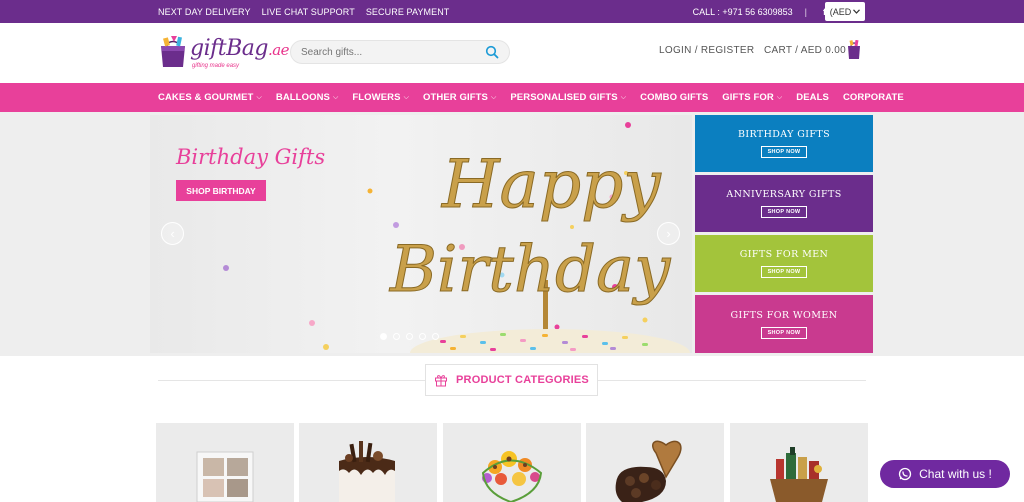 This screenshot has height=502, width=1024. Describe the element at coordinates (376, 97) in the screenshot. I see `nav-item-label: FLOWERS` at that location.